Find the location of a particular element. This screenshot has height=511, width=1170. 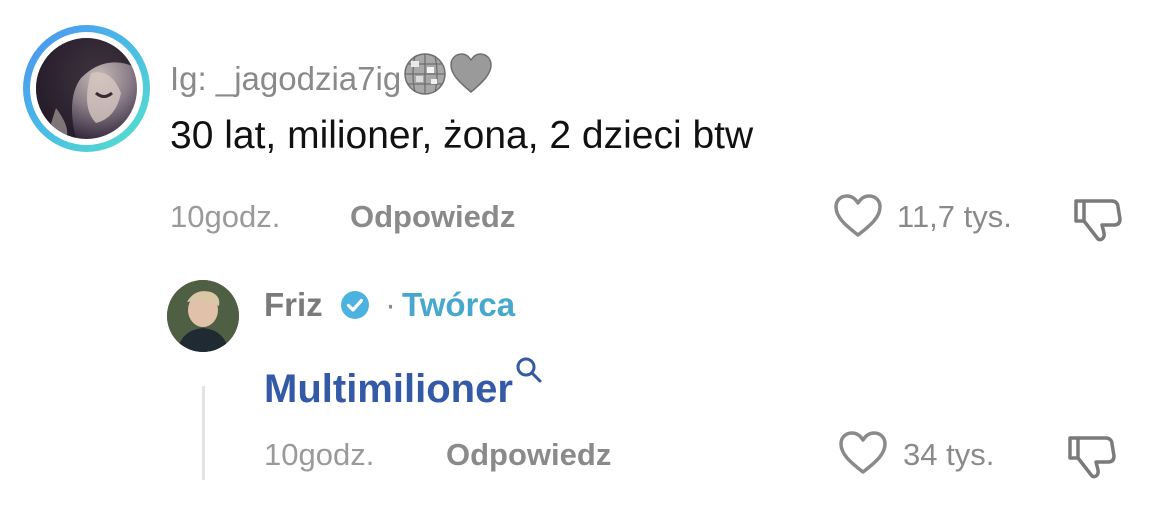

commenter-username: Ig: _jagodzia7ig is located at coordinates (331, 78).